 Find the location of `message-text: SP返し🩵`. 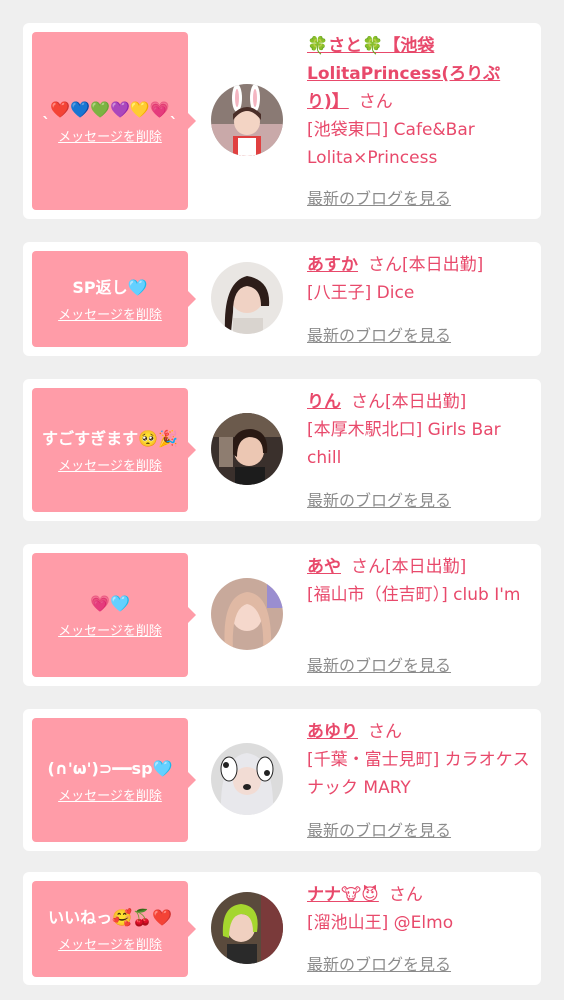

message-text: SP返し🩵 is located at coordinates (110, 287).